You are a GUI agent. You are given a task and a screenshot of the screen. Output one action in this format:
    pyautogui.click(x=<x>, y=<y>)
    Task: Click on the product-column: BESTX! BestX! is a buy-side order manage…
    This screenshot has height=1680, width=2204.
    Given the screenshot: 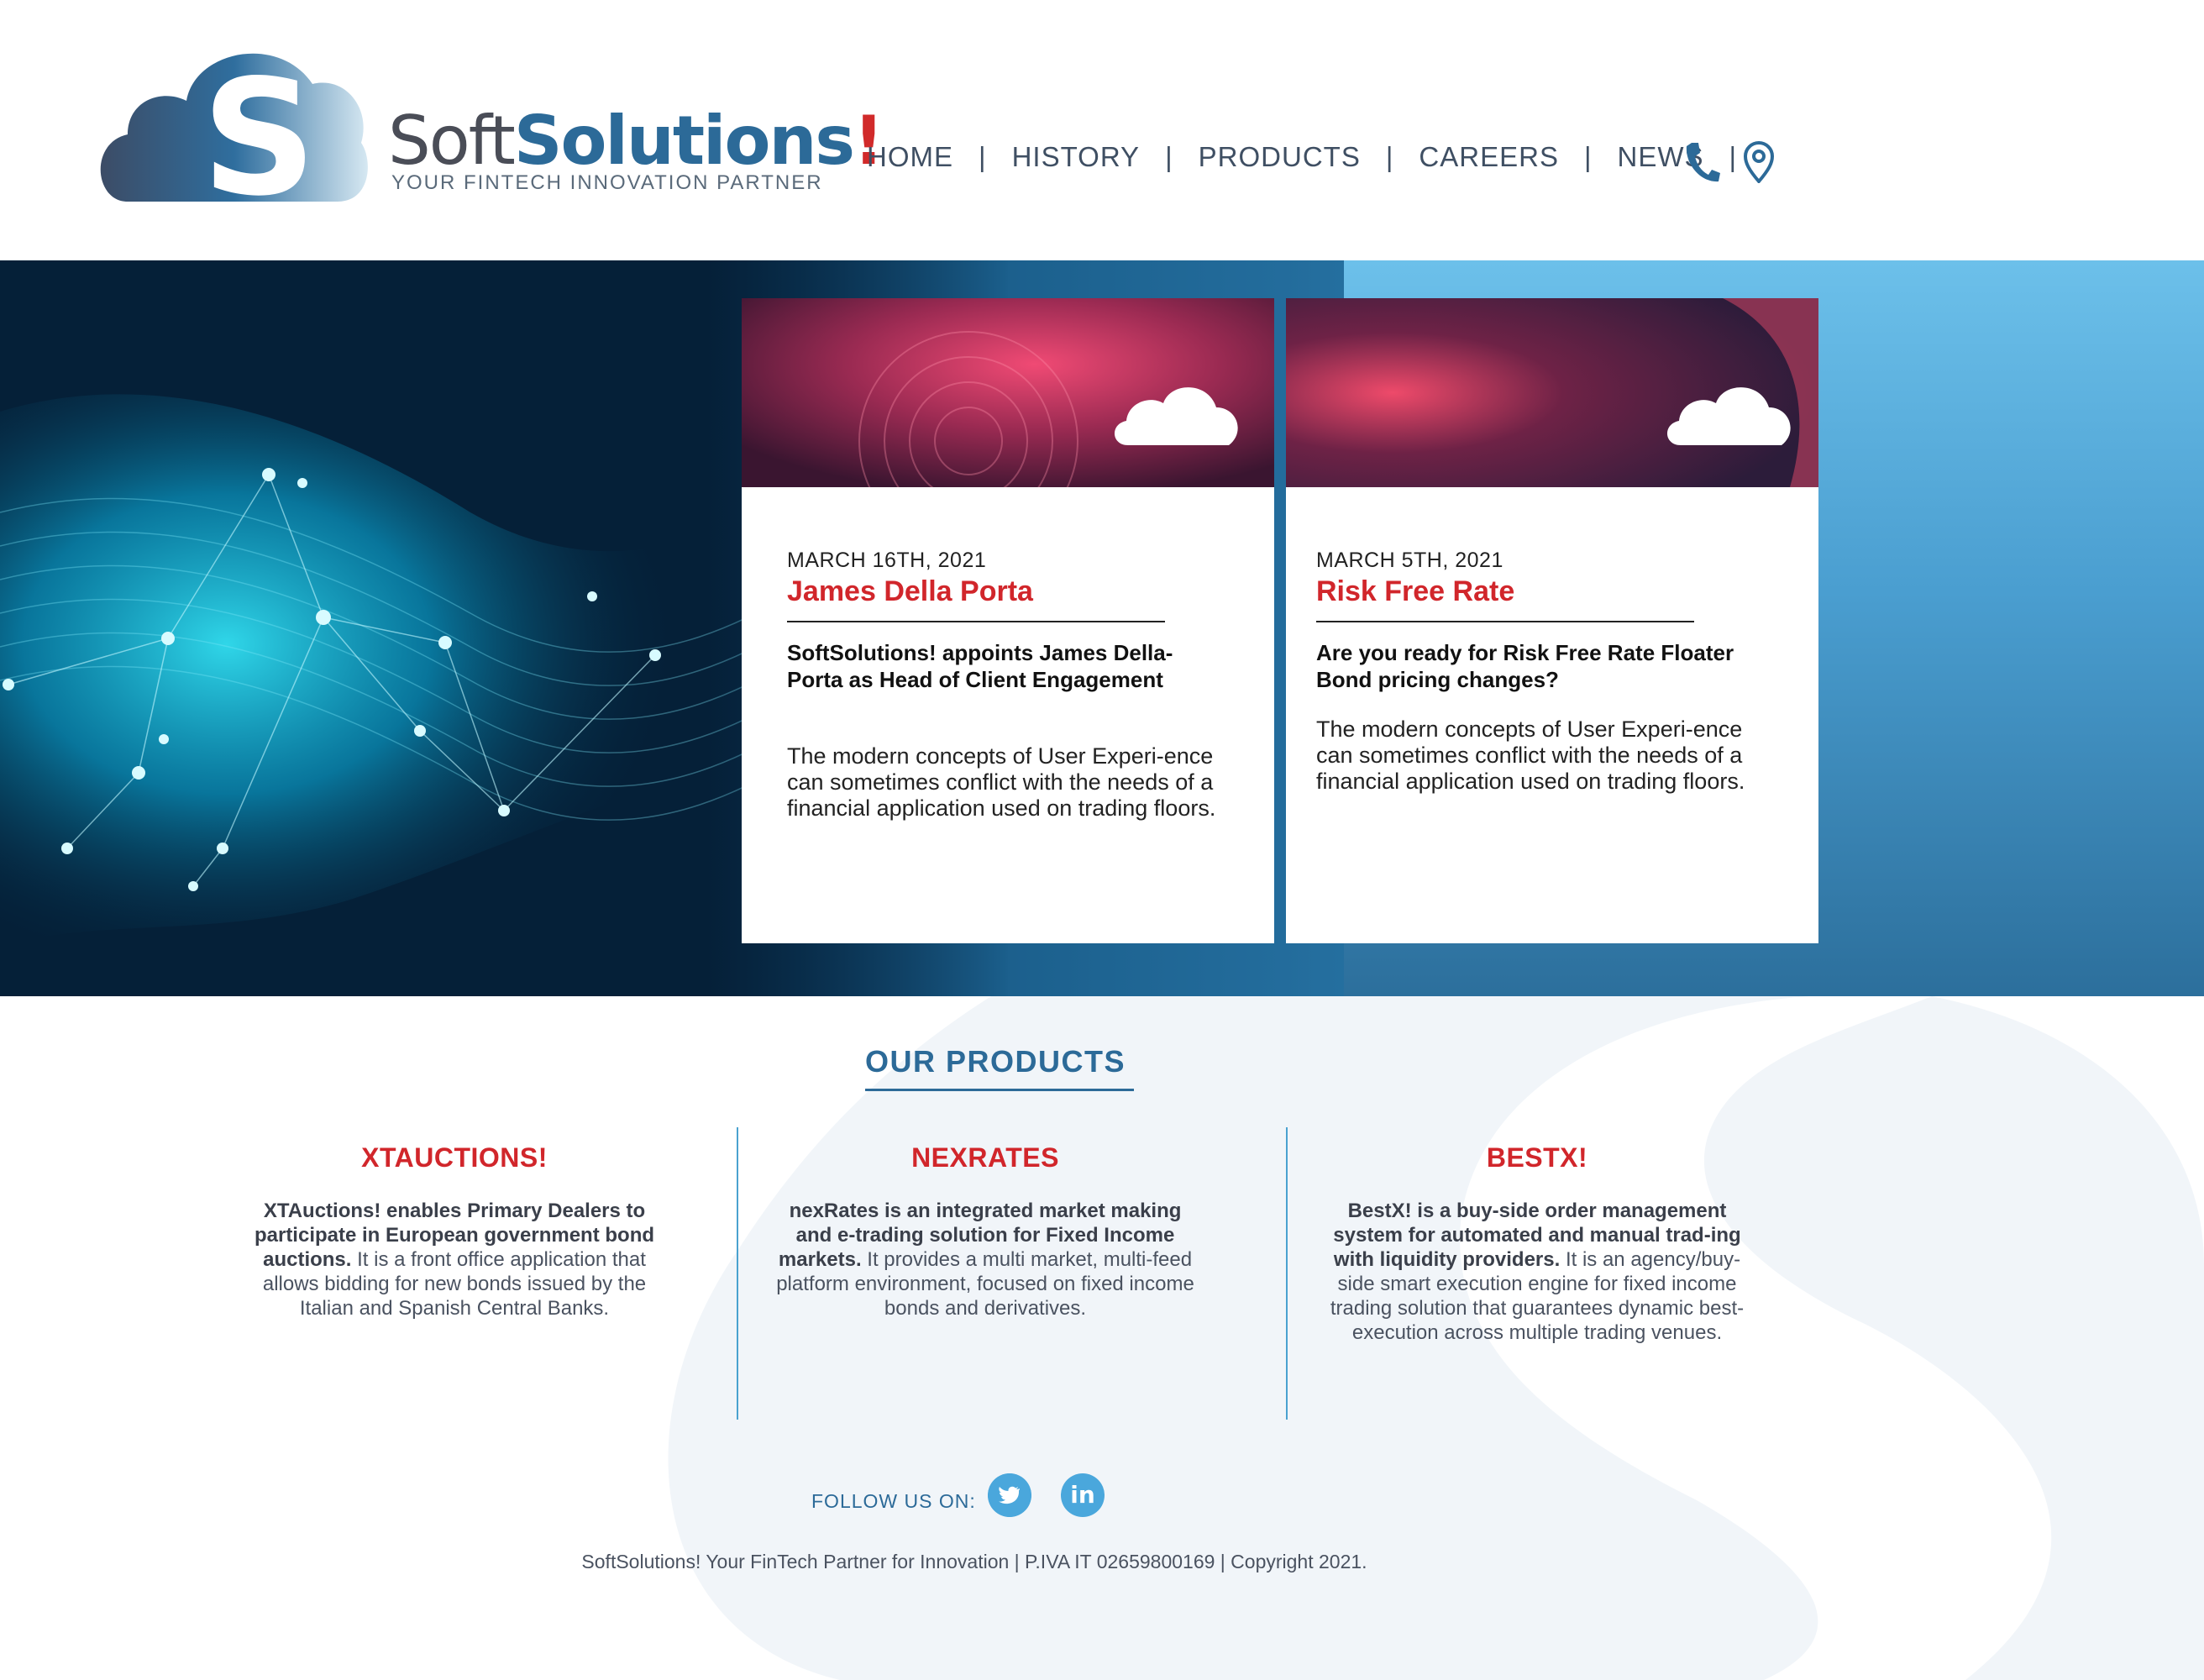 What is the action you would take?
    pyautogui.click(x=1537, y=1243)
    